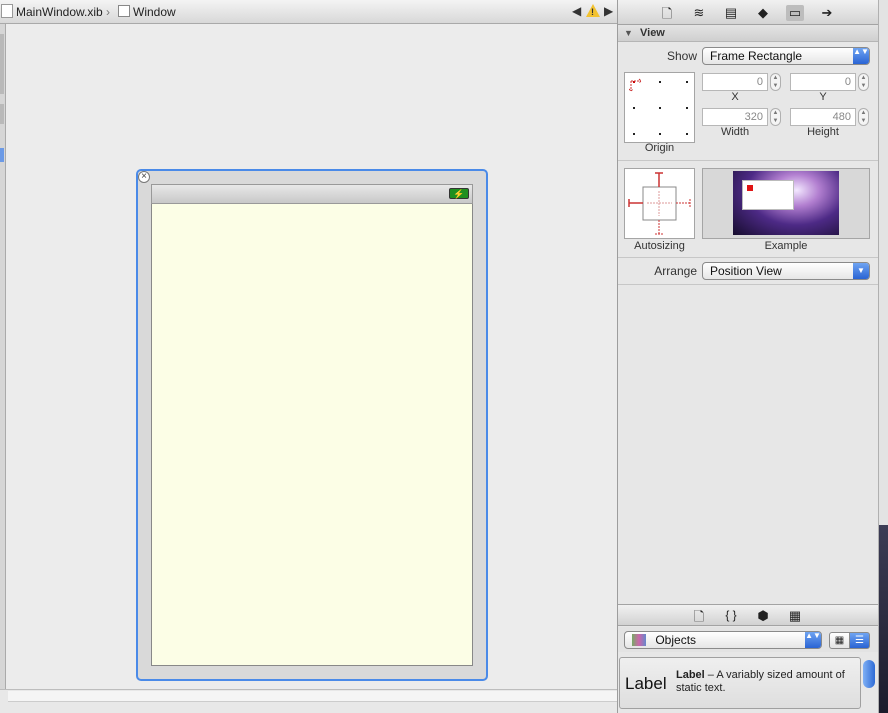 The height and width of the screenshot is (713, 888). What do you see at coordinates (883, 619) in the screenshot?
I see `desktop-background` at bounding box center [883, 619].